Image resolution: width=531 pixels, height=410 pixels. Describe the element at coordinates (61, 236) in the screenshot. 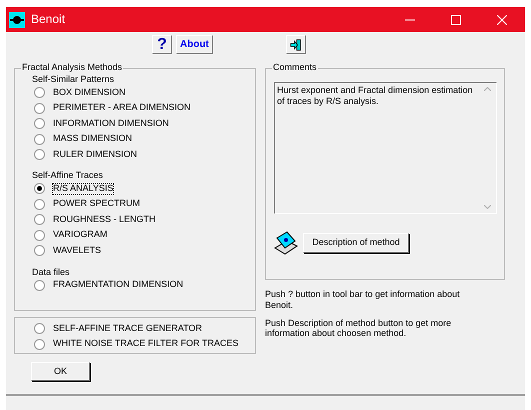

I see `radio-option: VARIOGRAM` at that location.